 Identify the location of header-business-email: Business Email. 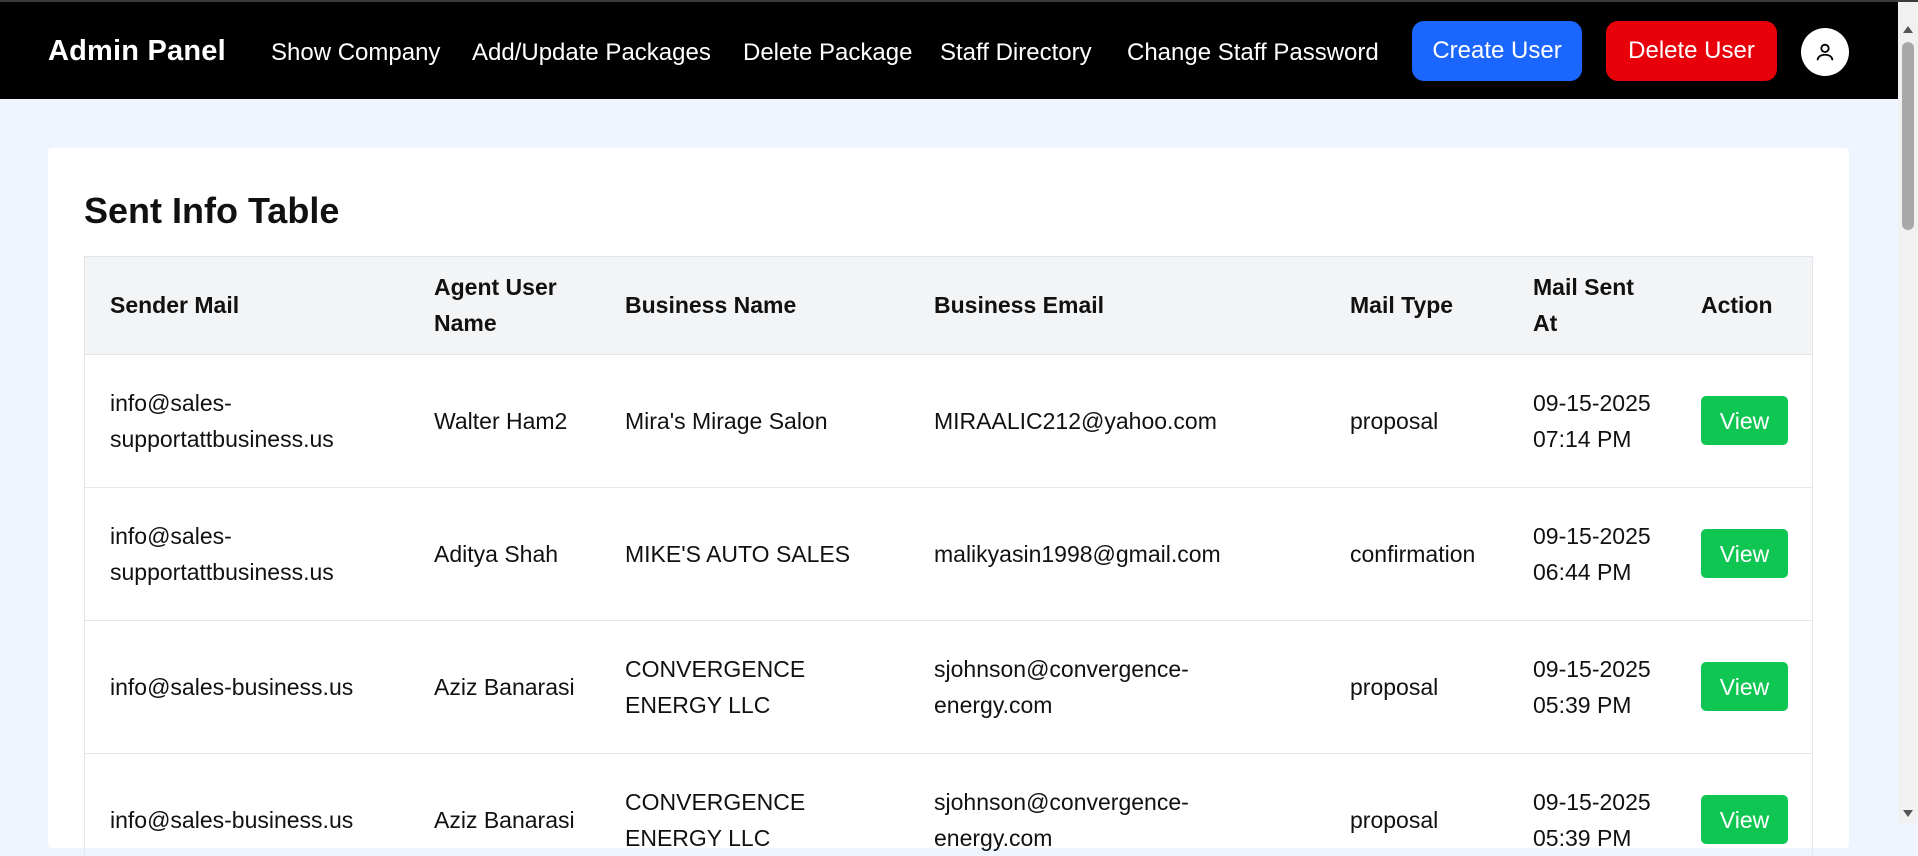
(1019, 305).